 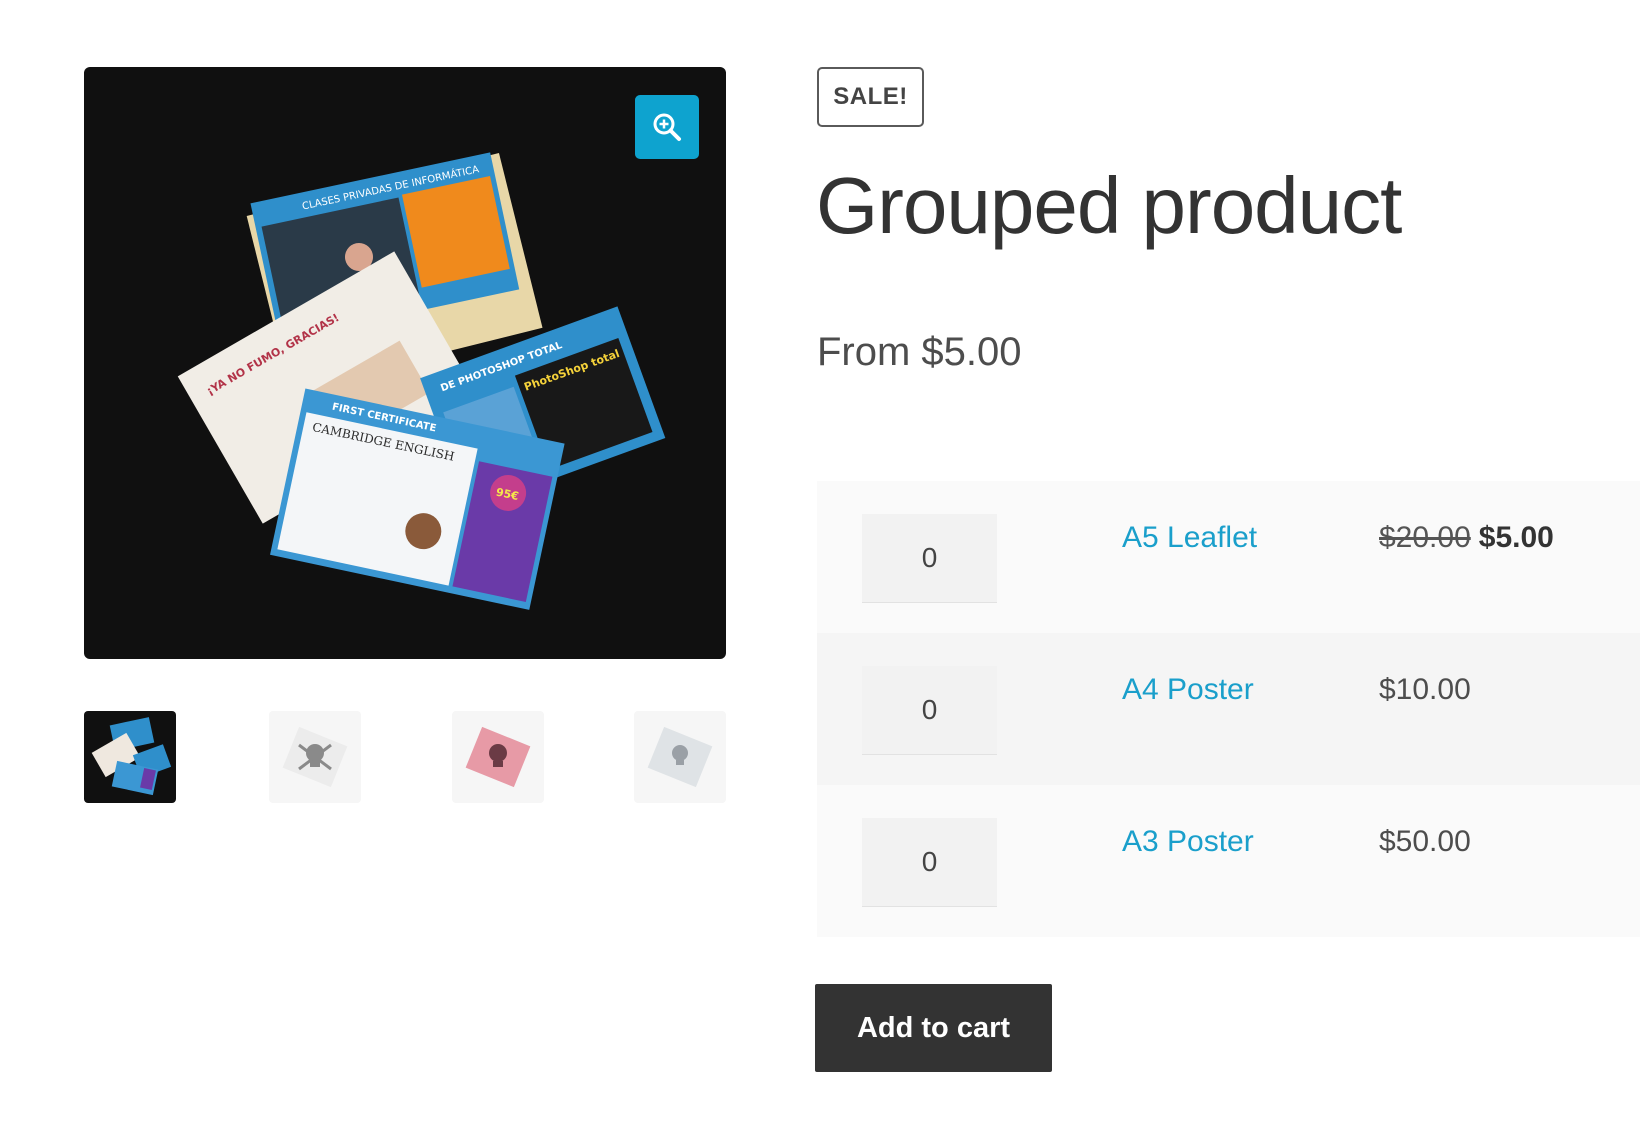 I want to click on grouped-row-a3-poster: A3 Poster $50.00, so click(x=1228, y=861).